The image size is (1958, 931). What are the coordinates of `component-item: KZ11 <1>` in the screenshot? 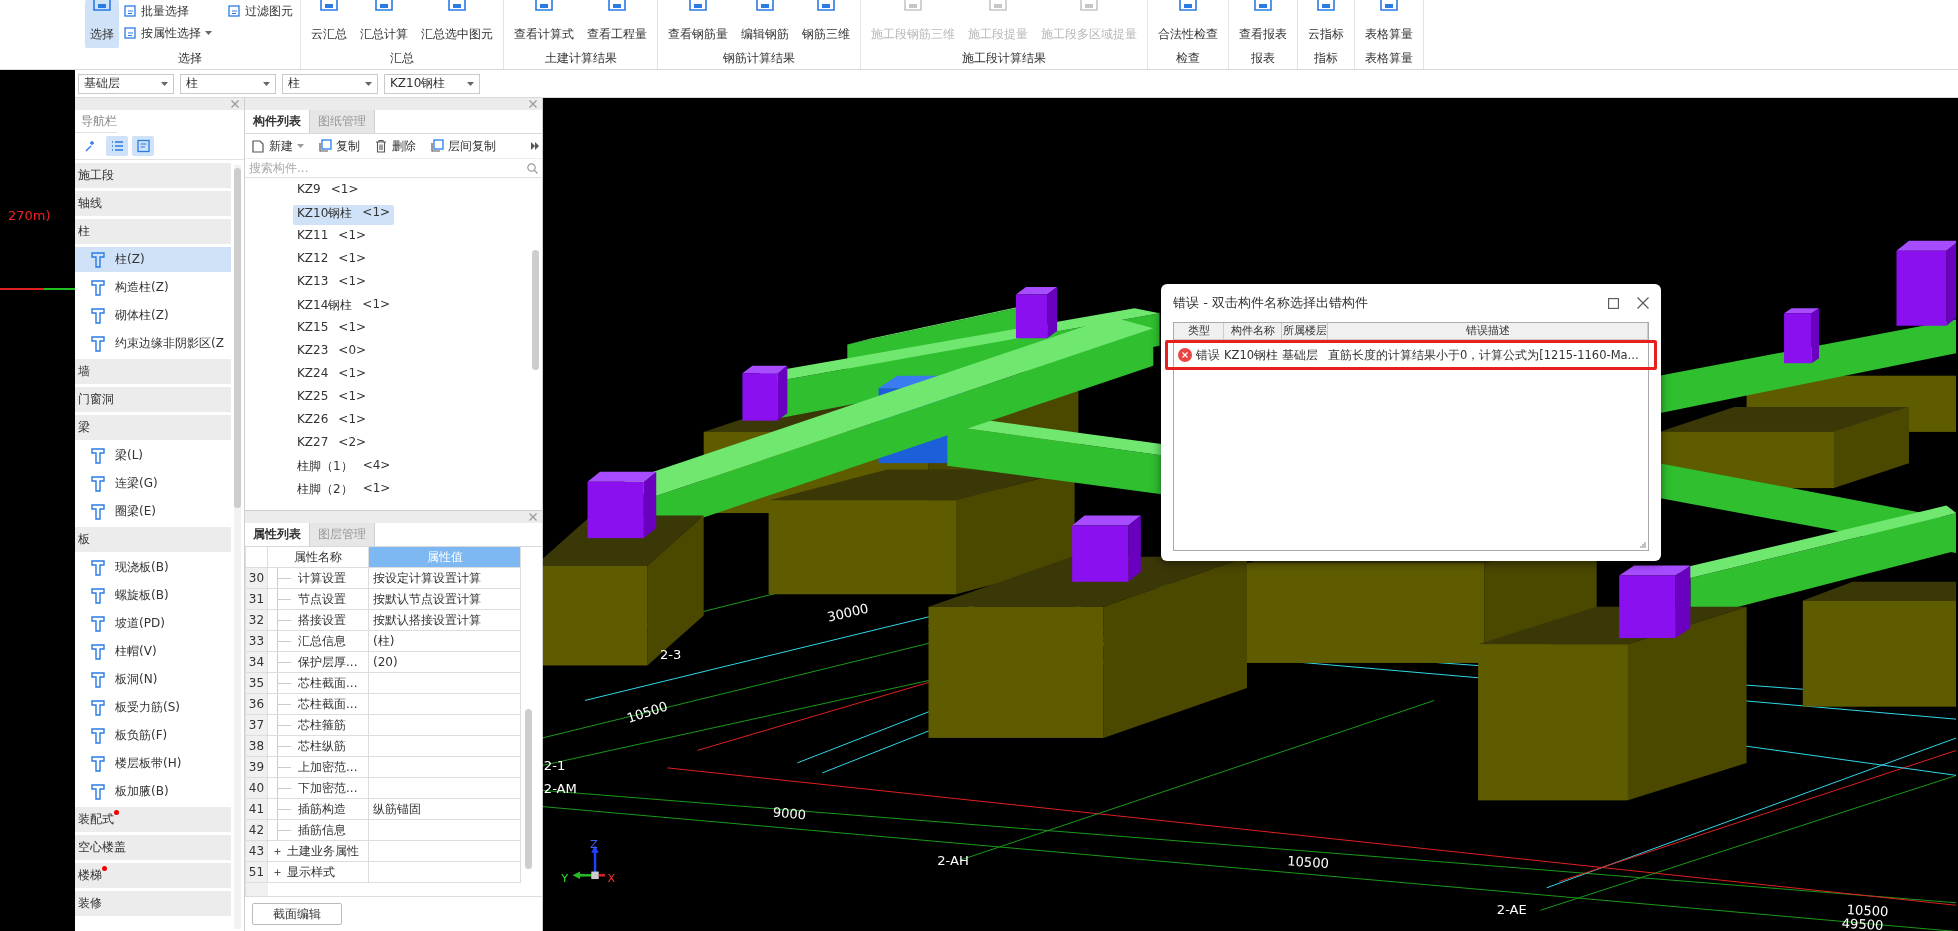 It's located at (332, 237).